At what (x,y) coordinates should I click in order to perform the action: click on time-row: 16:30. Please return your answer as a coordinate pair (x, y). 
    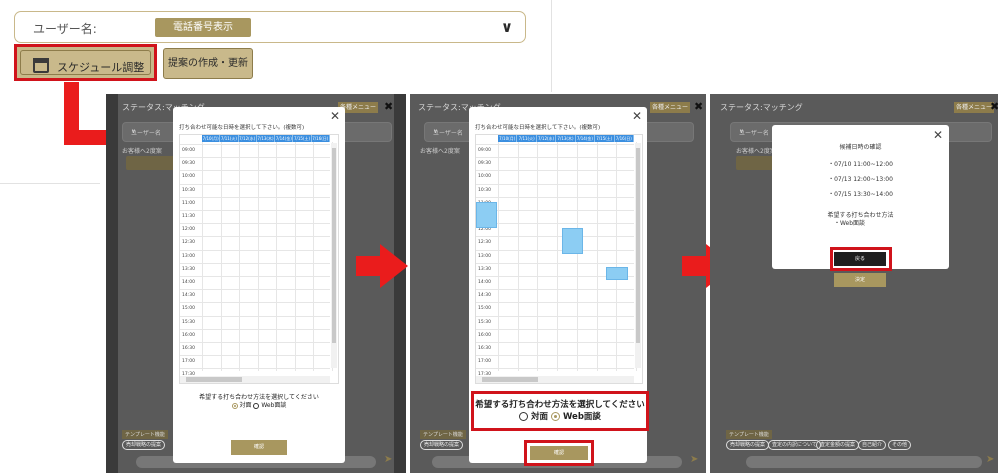
    Looking at the image, I should click on (555, 348).